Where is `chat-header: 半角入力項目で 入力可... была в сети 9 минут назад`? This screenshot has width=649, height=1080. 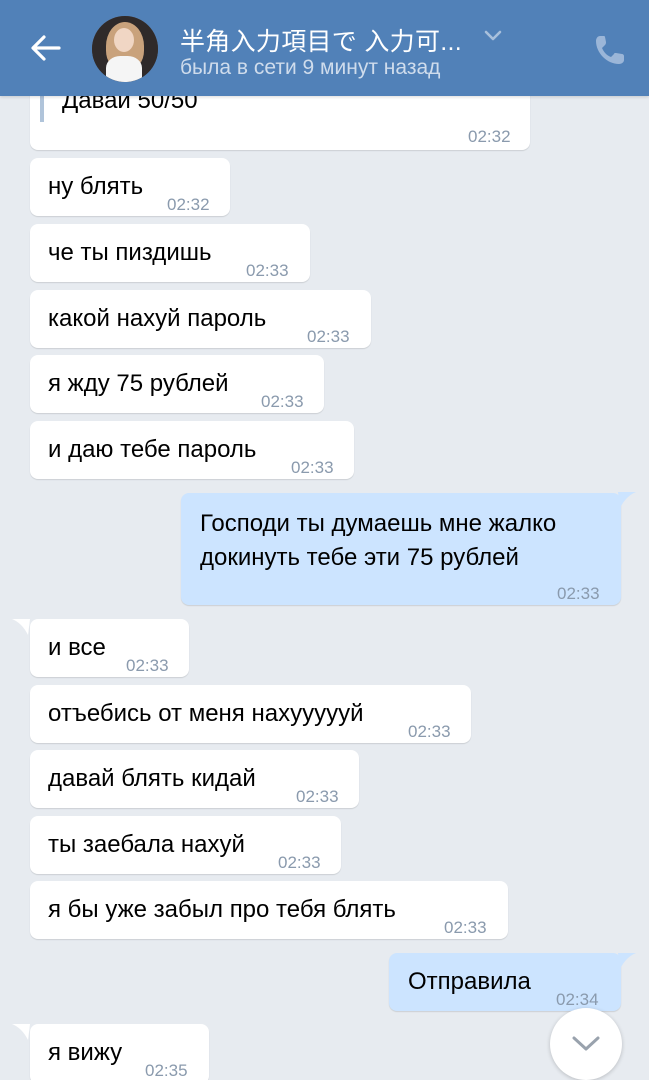
chat-header: 半角入力項目で 入力可... была в сети 9 минут назад is located at coordinates (324, 48).